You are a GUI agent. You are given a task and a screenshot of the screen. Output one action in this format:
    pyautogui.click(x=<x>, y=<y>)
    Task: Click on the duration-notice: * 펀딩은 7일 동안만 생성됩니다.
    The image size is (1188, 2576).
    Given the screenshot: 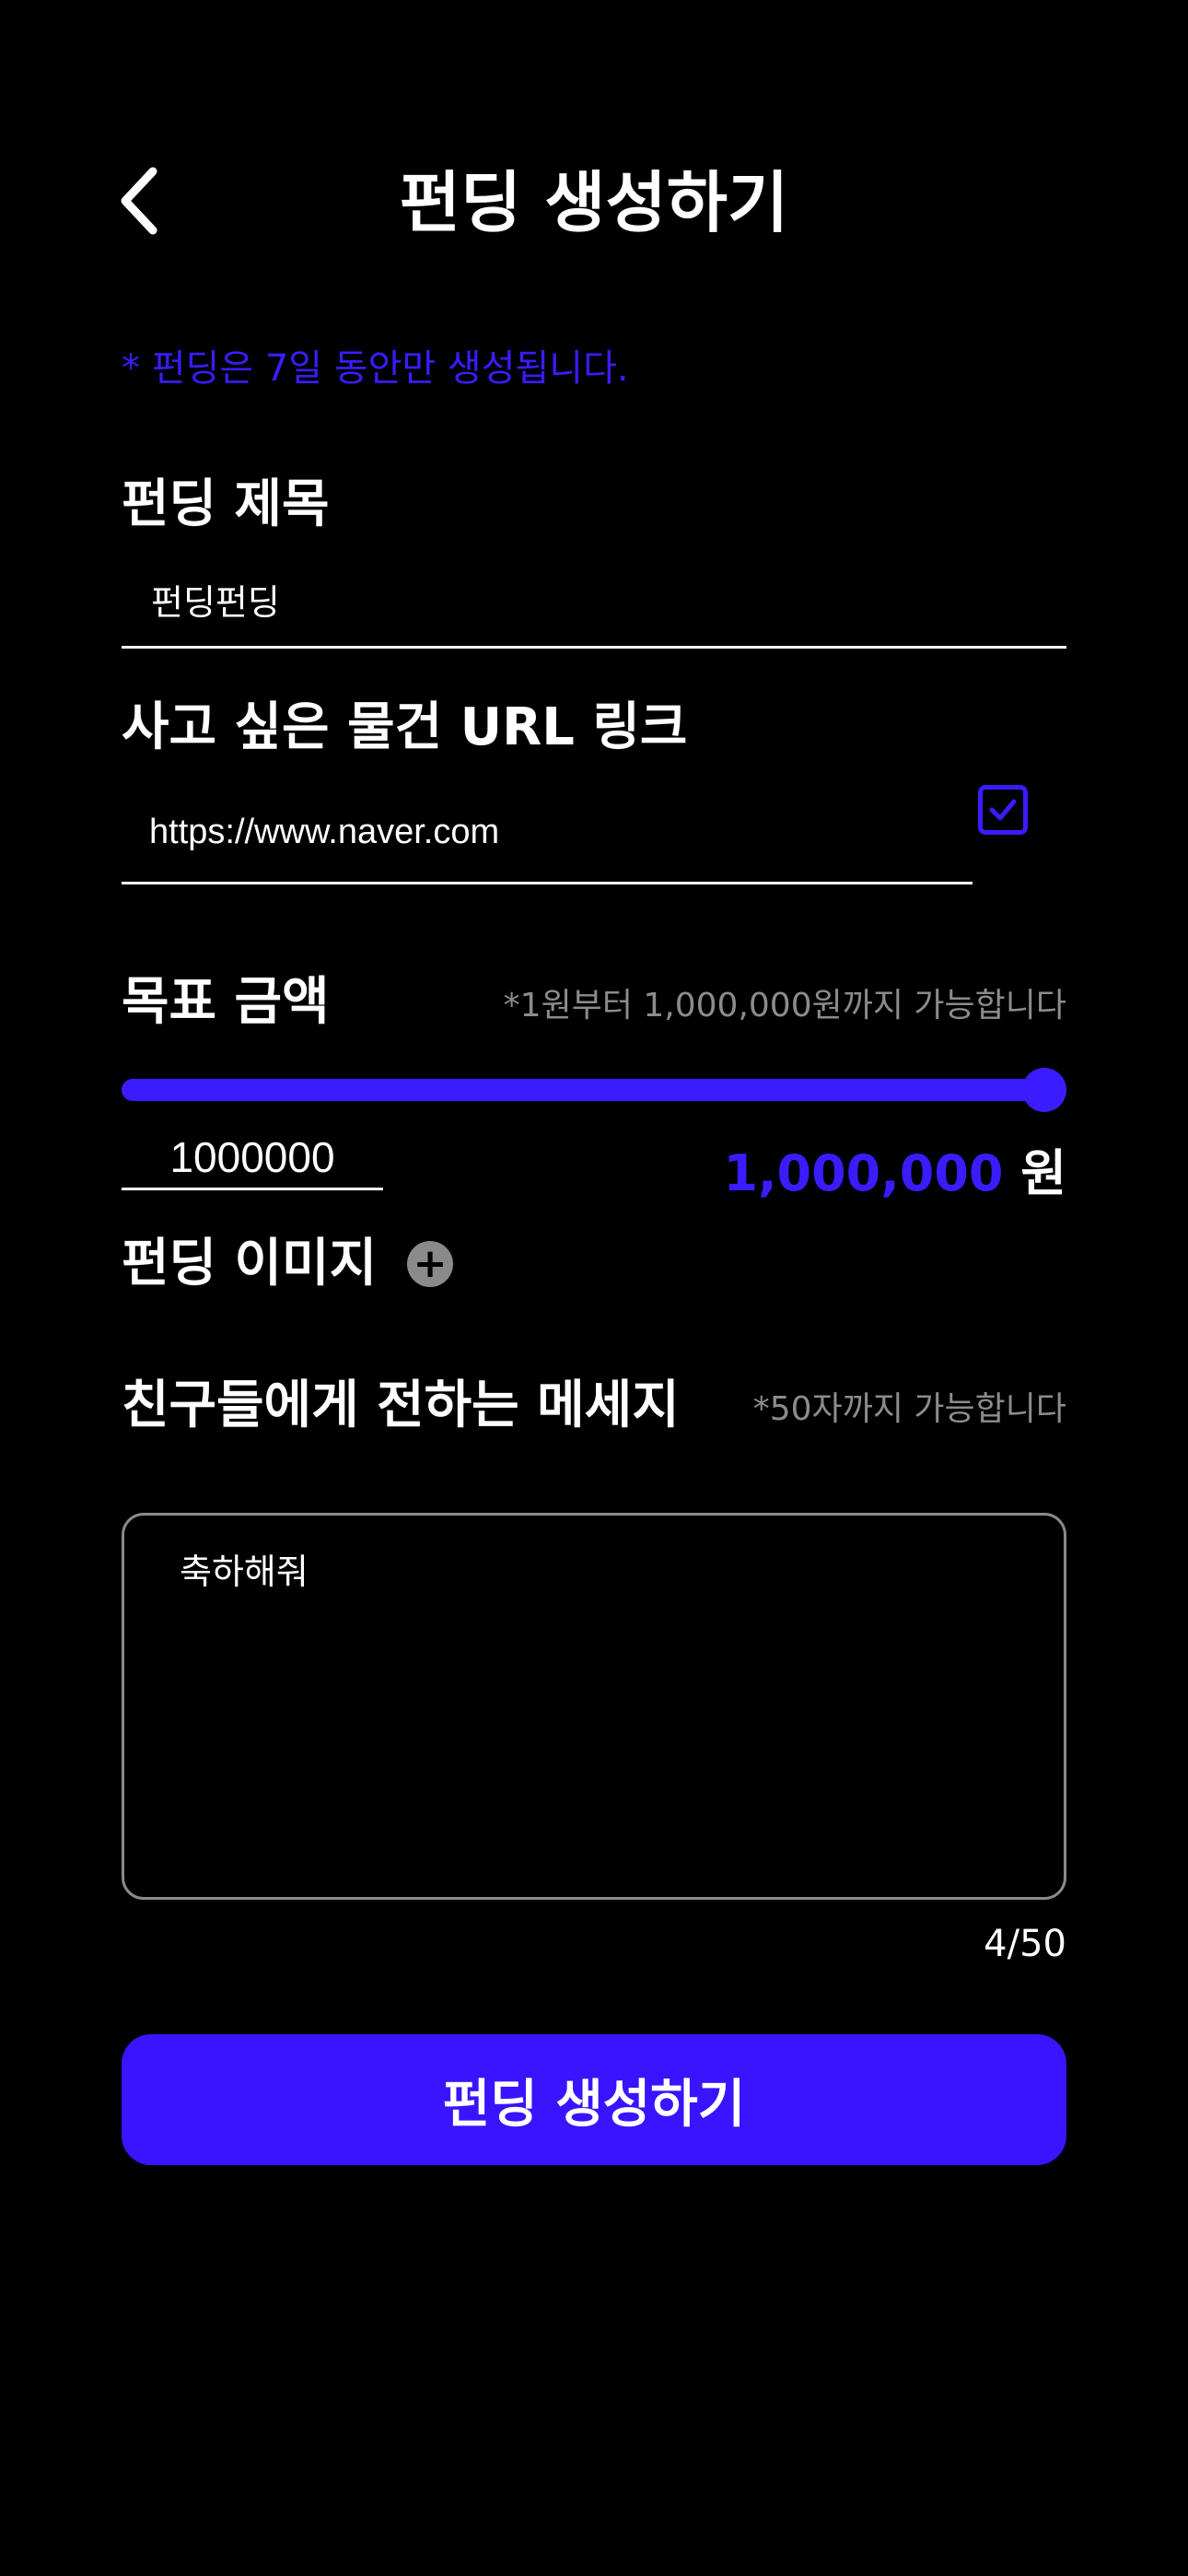 What is the action you would take?
    pyautogui.click(x=375, y=368)
    